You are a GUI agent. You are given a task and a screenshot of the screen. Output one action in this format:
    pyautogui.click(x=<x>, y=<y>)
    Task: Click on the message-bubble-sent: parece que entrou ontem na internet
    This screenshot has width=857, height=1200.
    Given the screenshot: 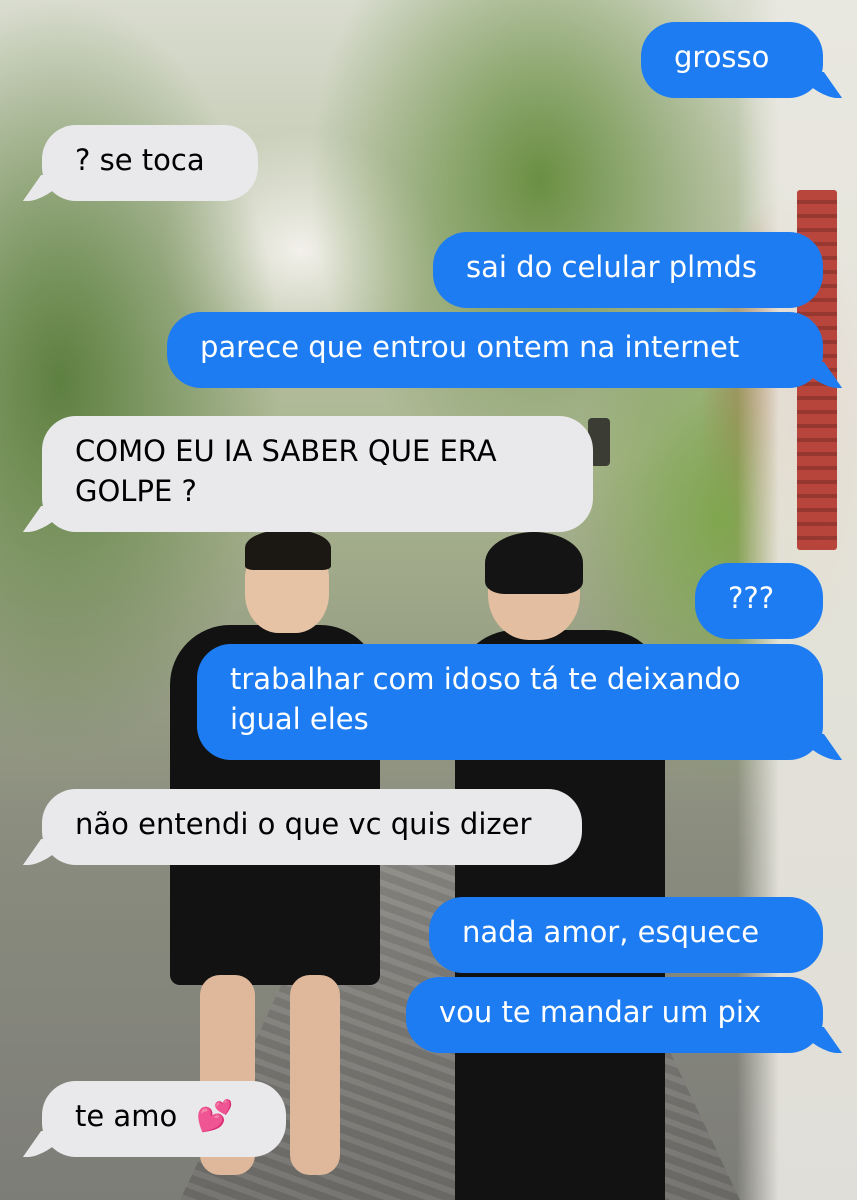 What is the action you would take?
    pyautogui.click(x=505, y=350)
    